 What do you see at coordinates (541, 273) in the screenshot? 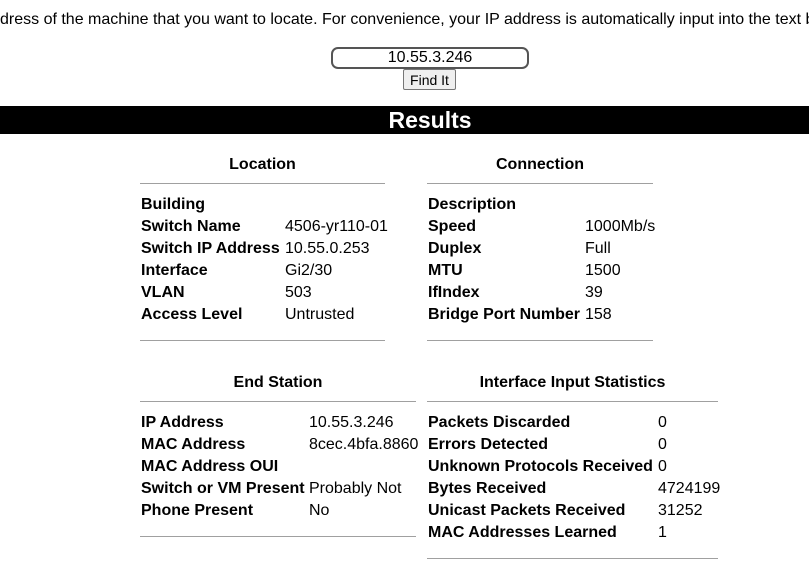
I see `info-row: MTU 1500` at bounding box center [541, 273].